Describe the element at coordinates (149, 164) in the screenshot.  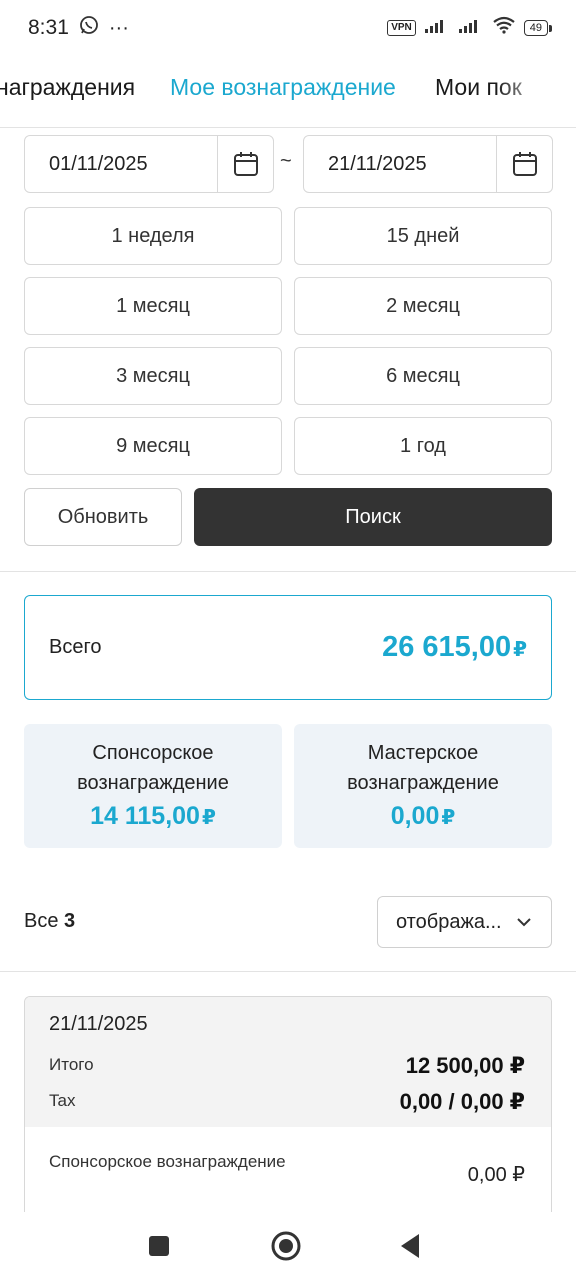
I see `date-from-field: 01/11/2025` at that location.